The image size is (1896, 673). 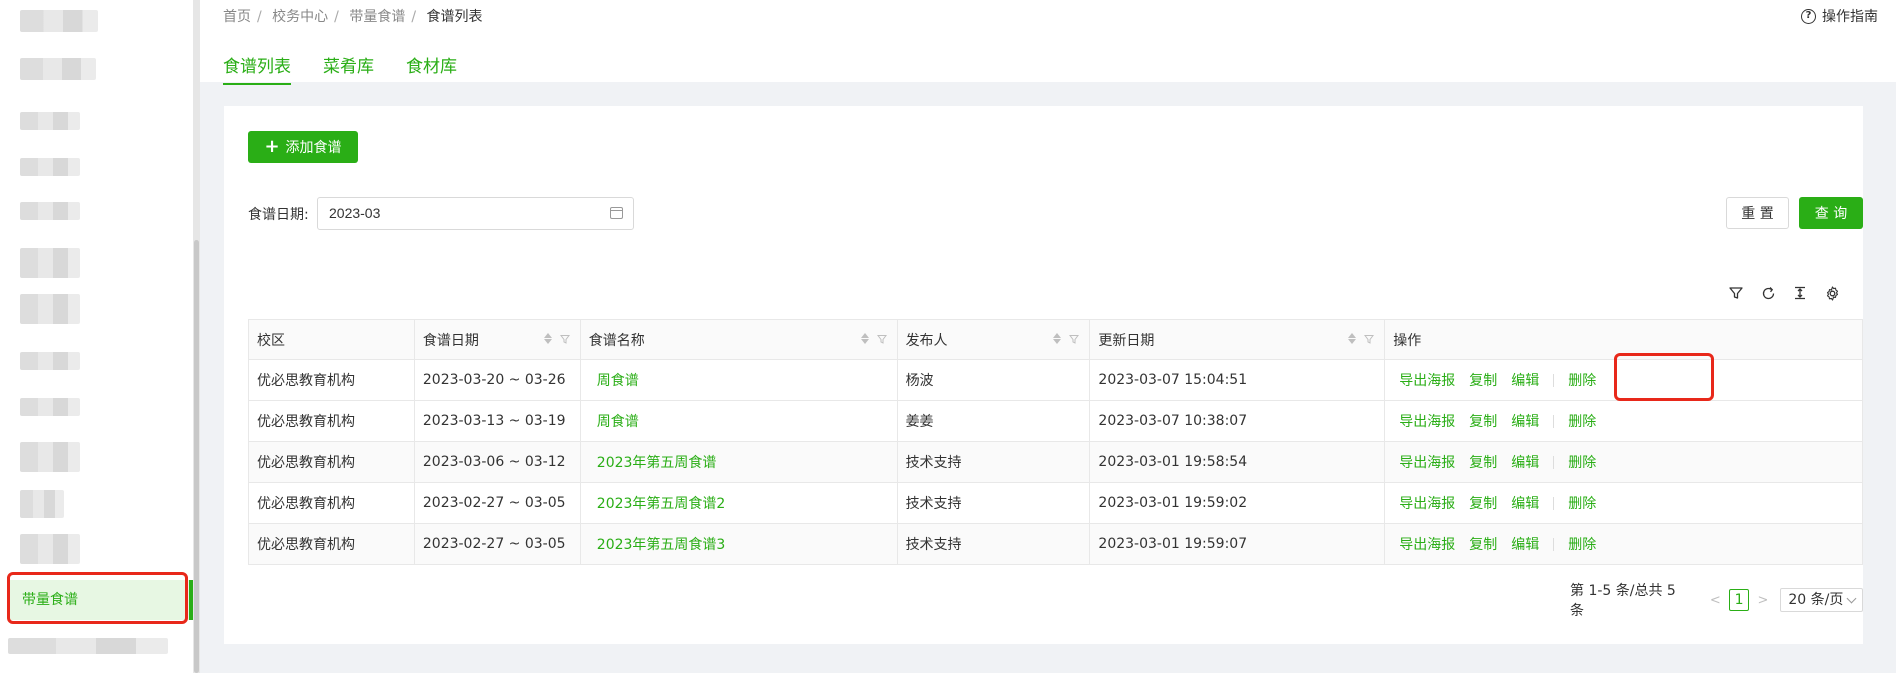 I want to click on page-1-button: 1, so click(x=1739, y=600).